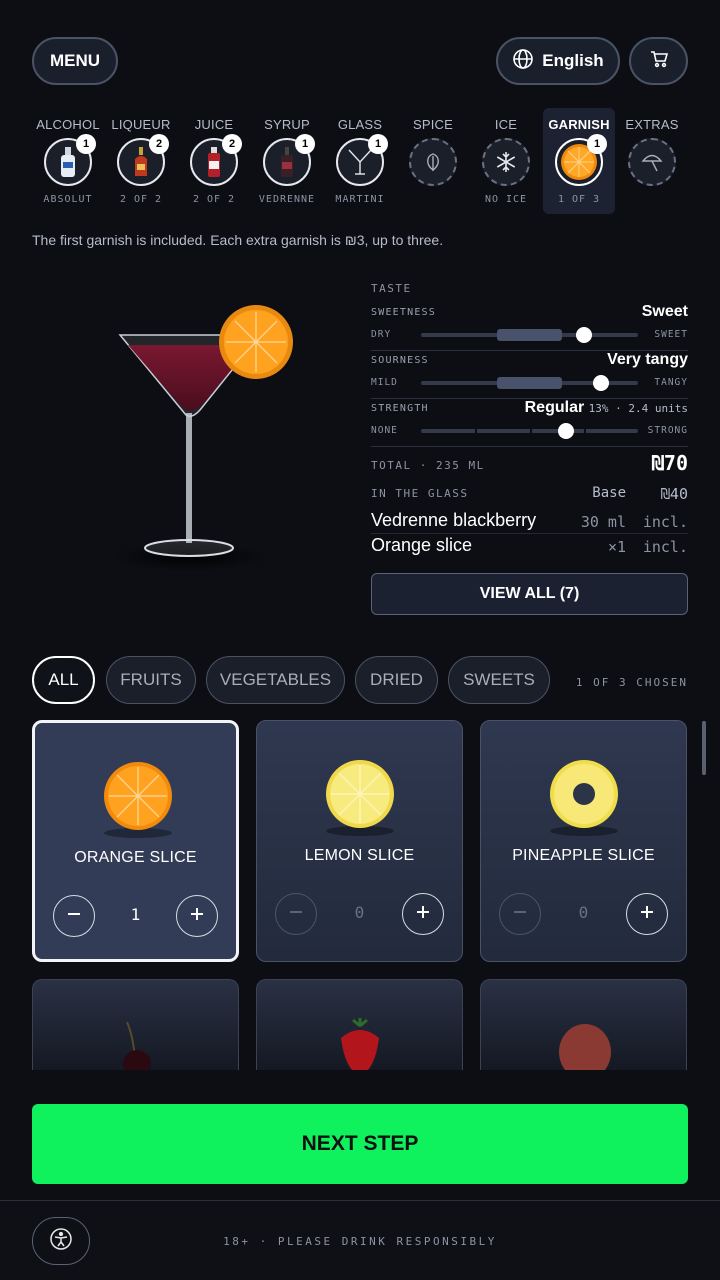 This screenshot has width=720, height=1280. What do you see at coordinates (529, 468) in the screenshot?
I see `total-row: TOTAL · 235 ML ₪70` at bounding box center [529, 468].